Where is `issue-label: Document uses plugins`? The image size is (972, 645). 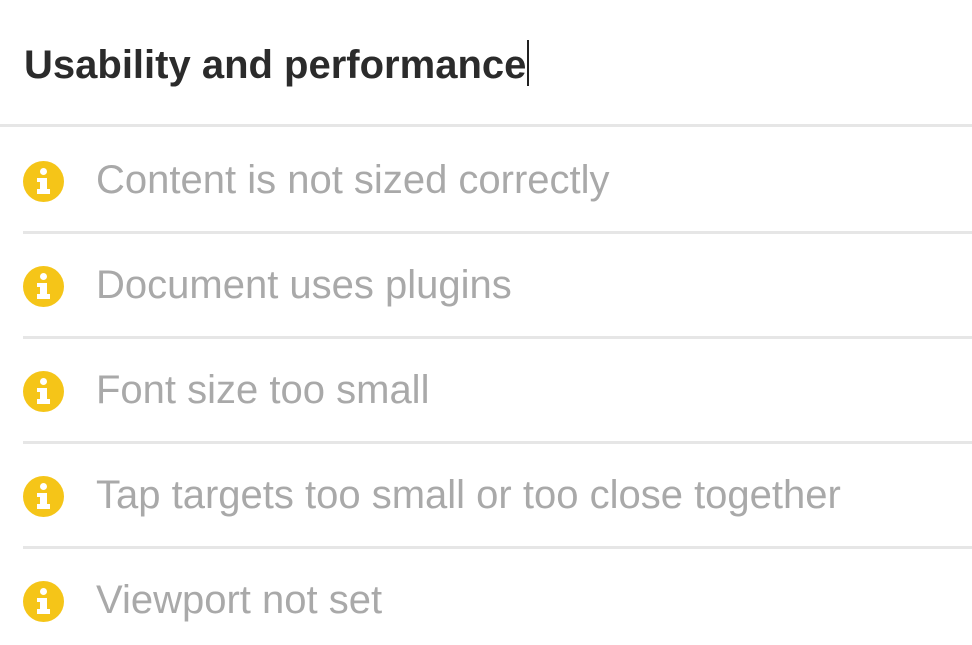
issue-label: Document uses plugins is located at coordinates (304, 285).